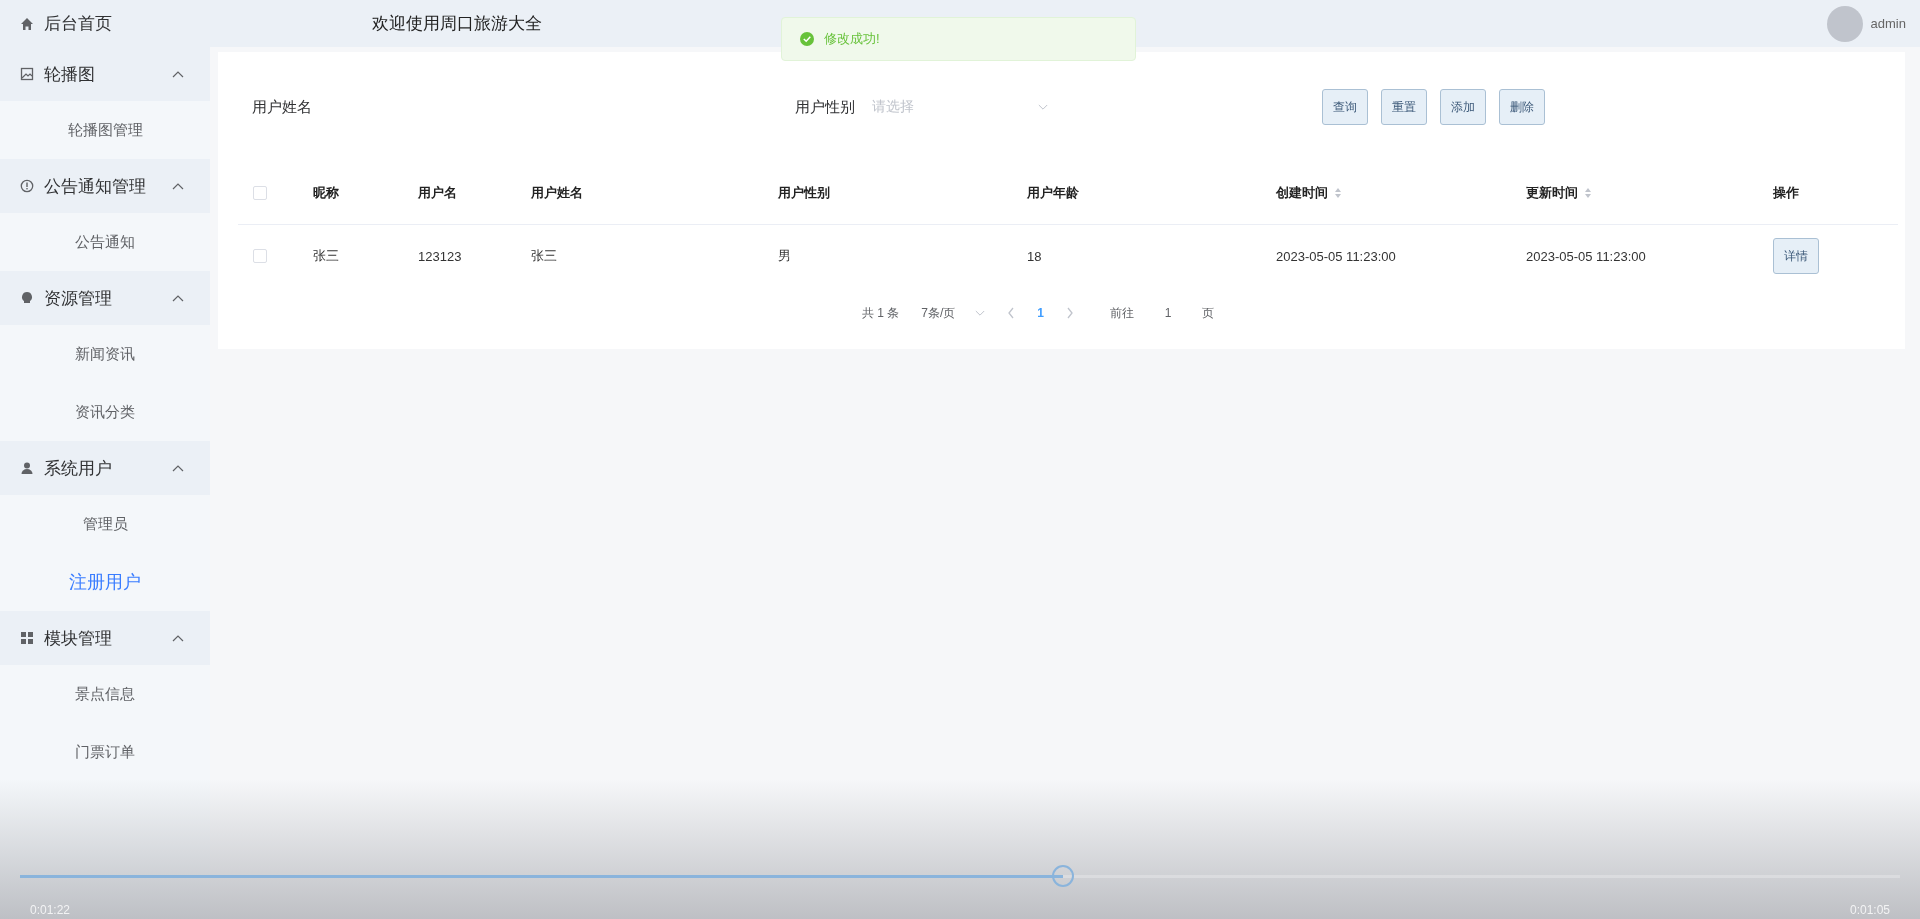  What do you see at coordinates (1208, 313) in the screenshot?
I see `page-suffix: 页` at bounding box center [1208, 313].